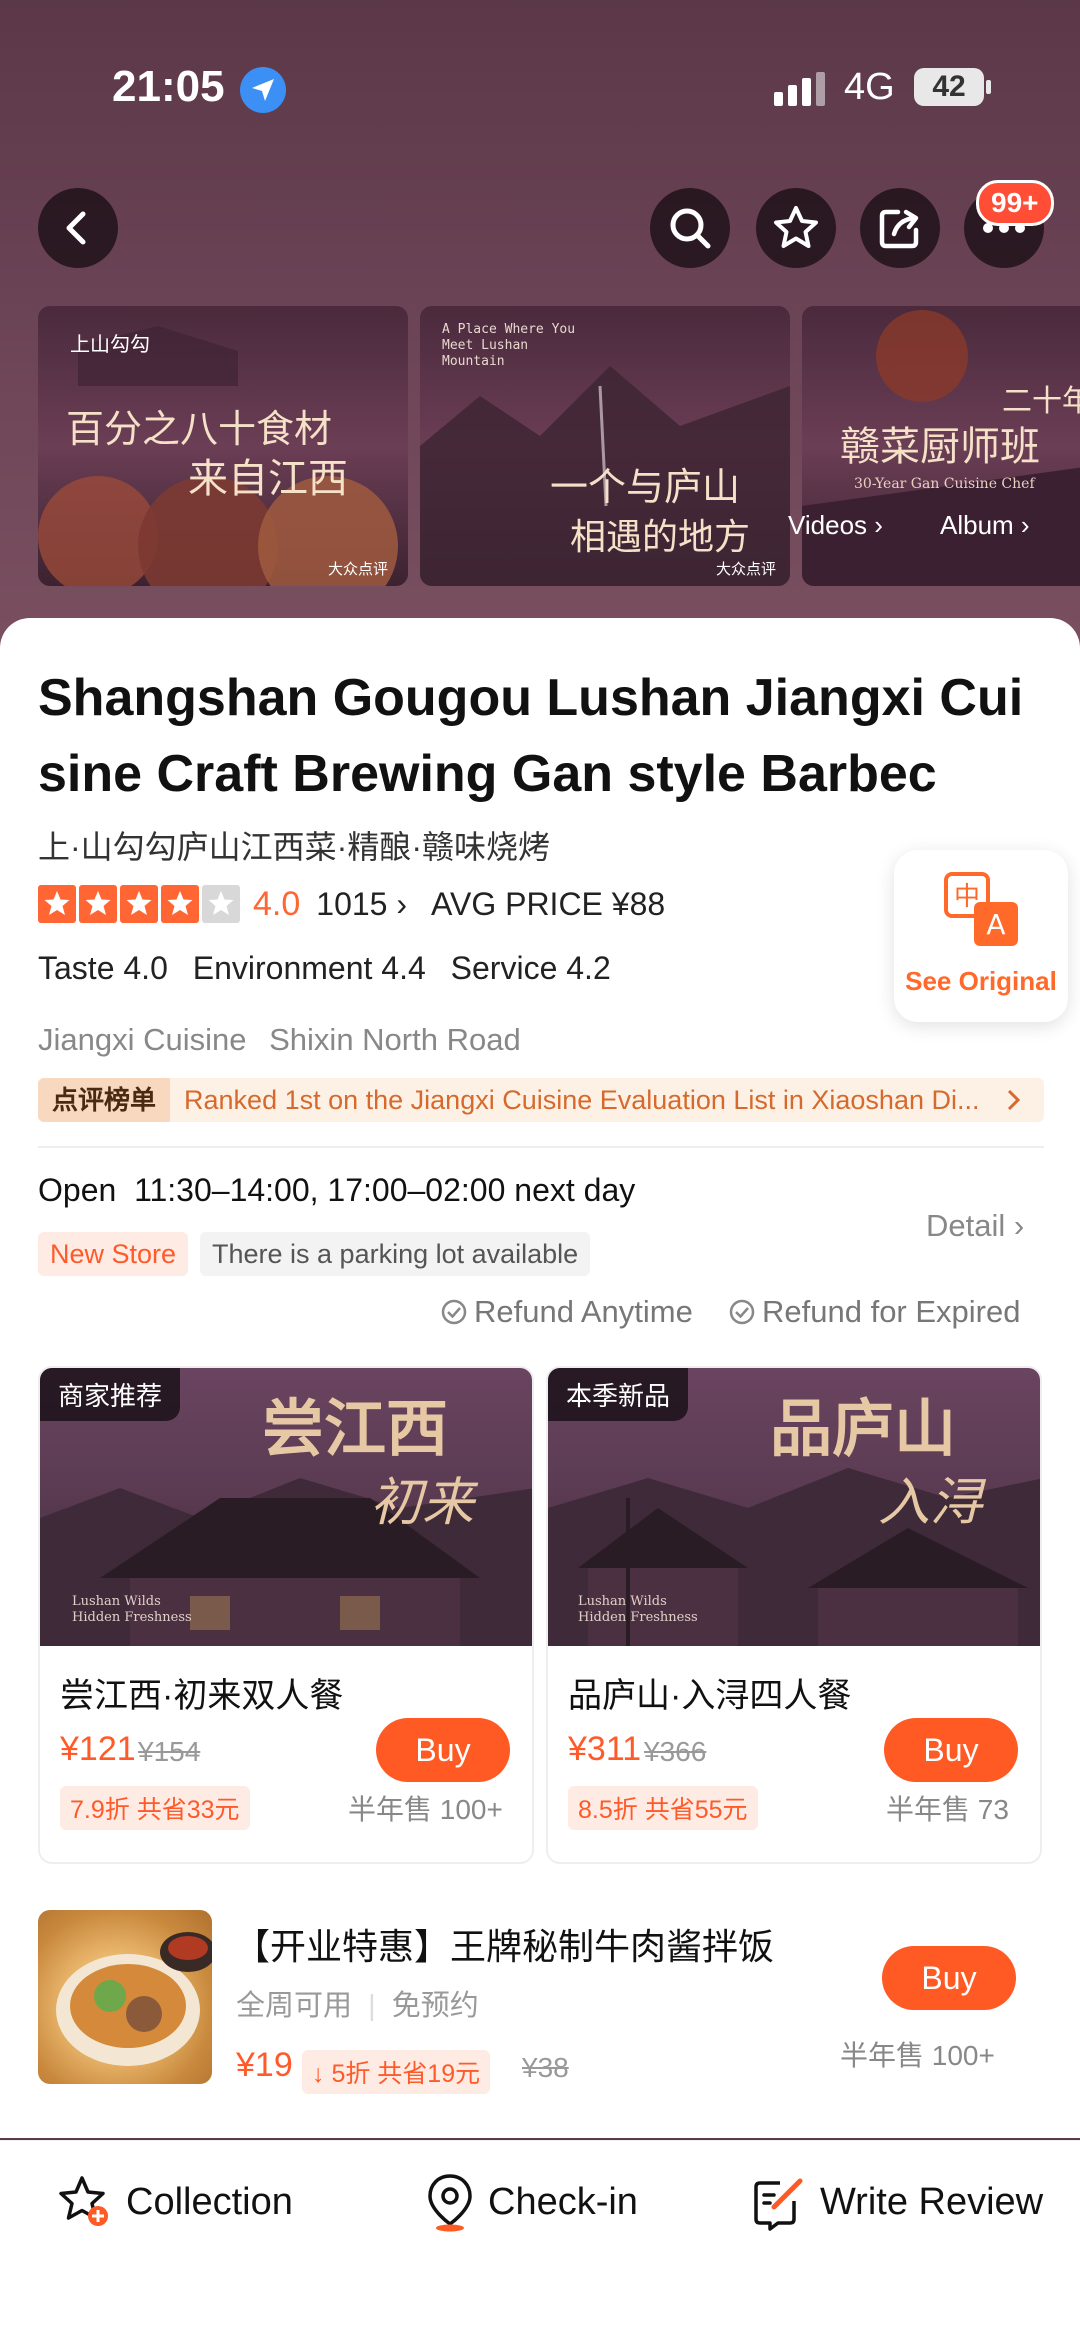  I want to click on rice-bowl-photo, so click(134, 1999).